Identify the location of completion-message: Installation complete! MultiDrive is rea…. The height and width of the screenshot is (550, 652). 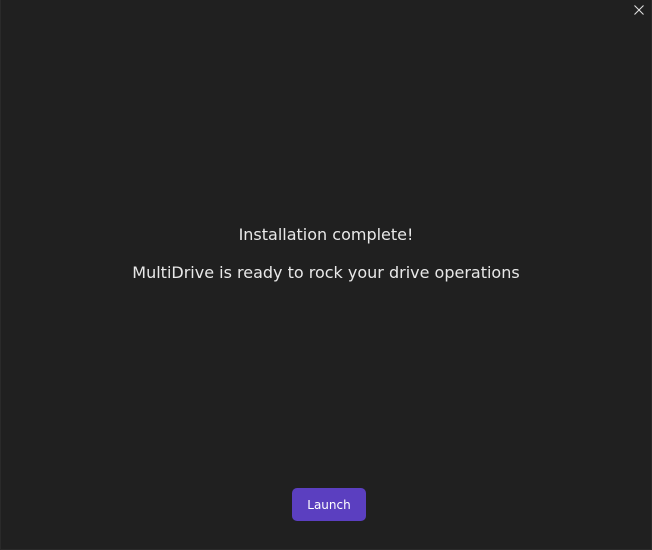
(326, 254).